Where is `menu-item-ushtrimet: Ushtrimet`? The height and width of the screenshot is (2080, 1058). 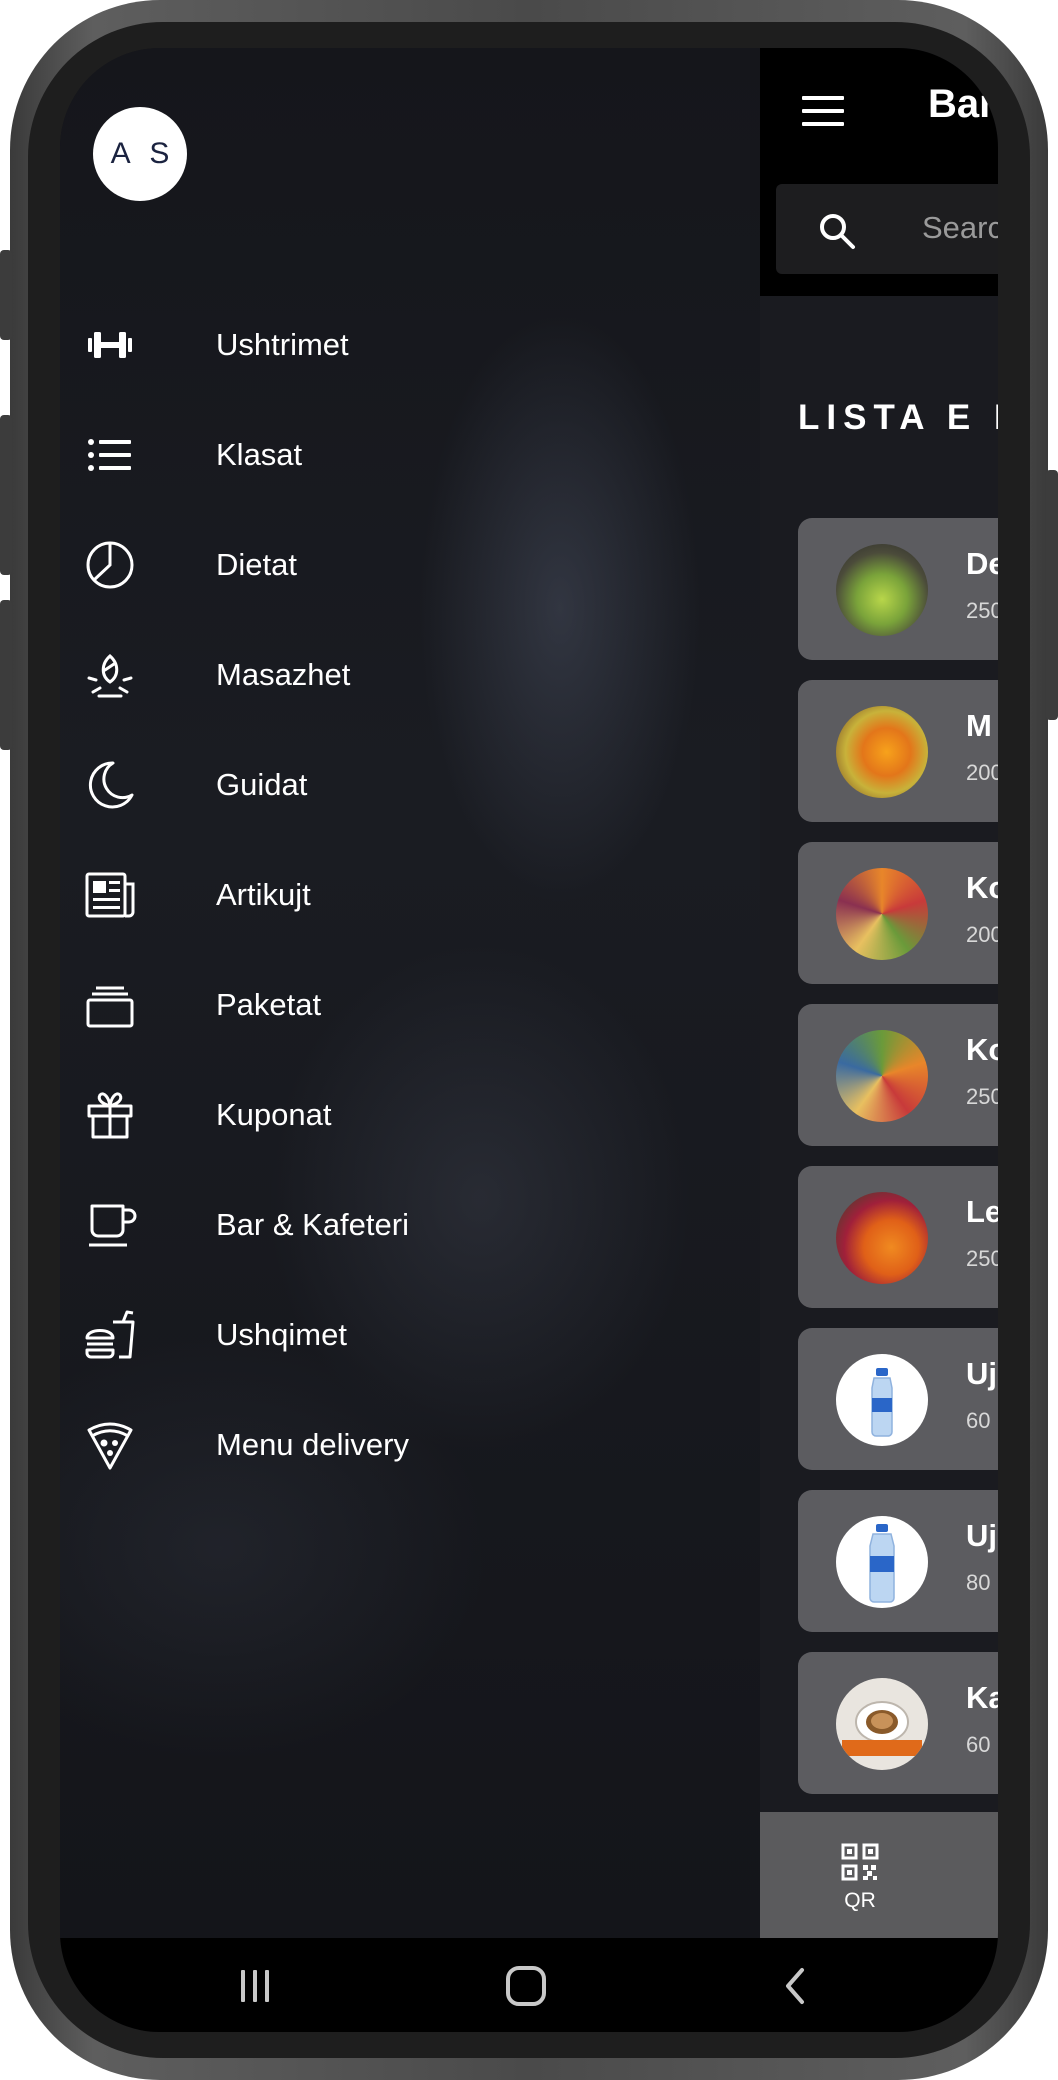 menu-item-ushtrimet: Ushtrimet is located at coordinates (410, 345).